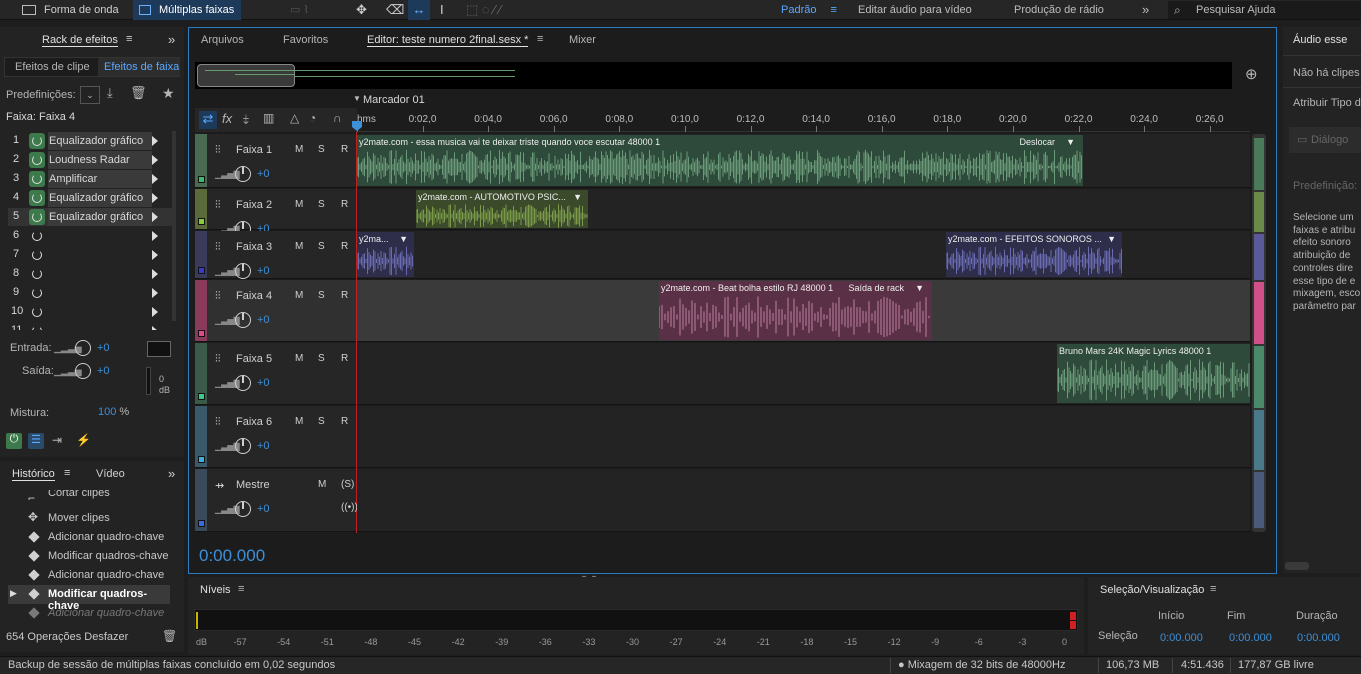 The height and width of the screenshot is (674, 1361). Describe the element at coordinates (419, 10) in the screenshot. I see `slip-tool-icon: ↔` at that location.